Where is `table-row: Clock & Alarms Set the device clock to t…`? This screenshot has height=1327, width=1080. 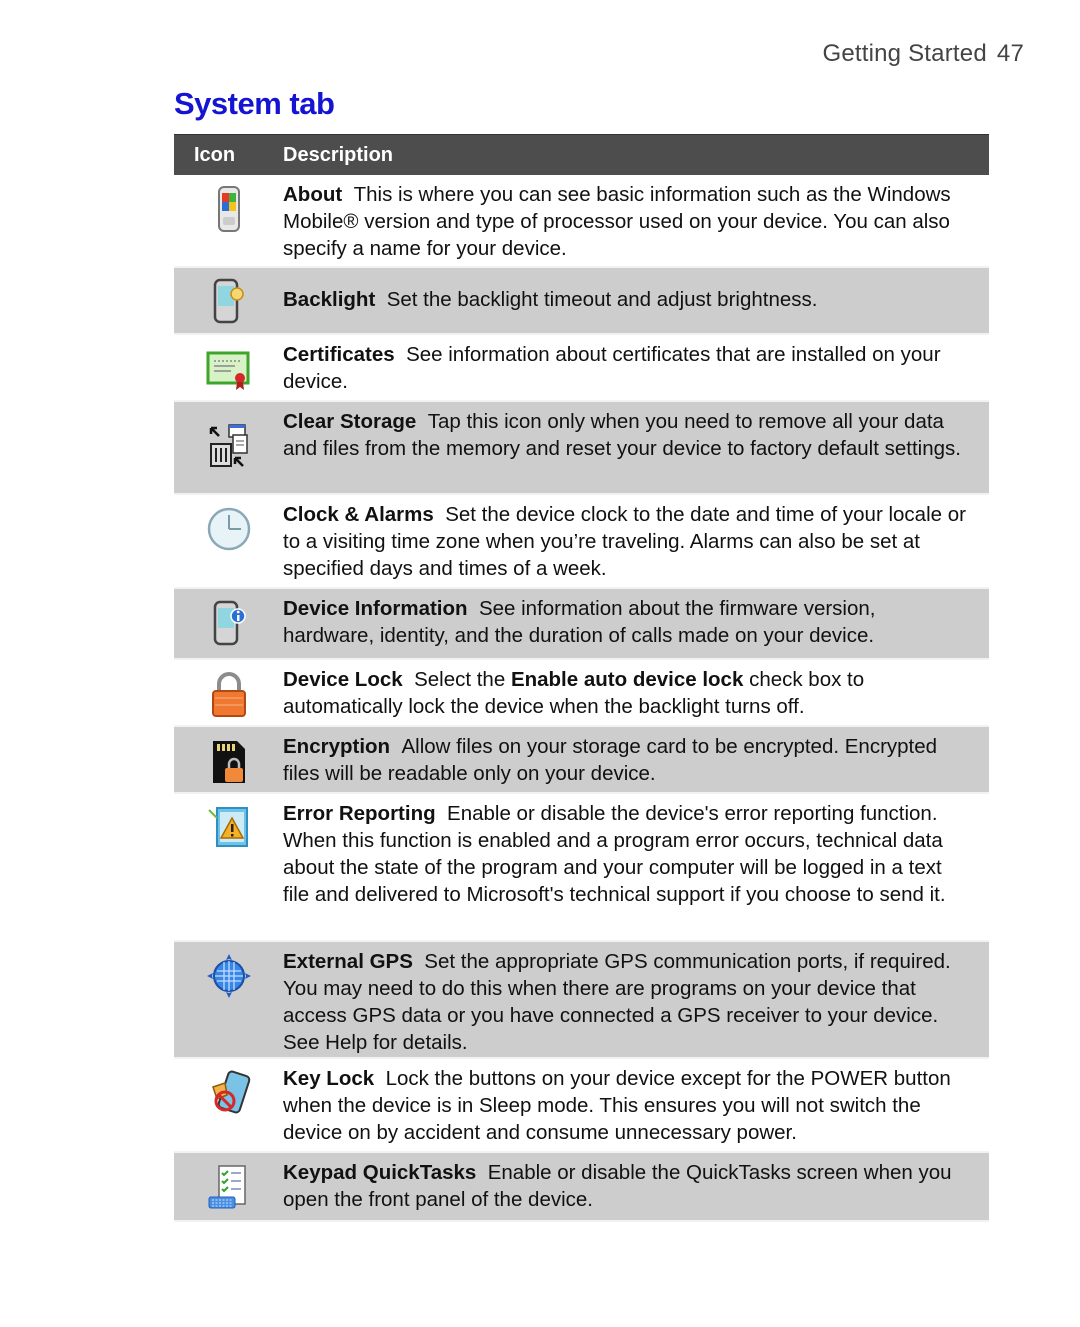 table-row: Clock & Alarms Set the device clock to t… is located at coordinates (581, 542).